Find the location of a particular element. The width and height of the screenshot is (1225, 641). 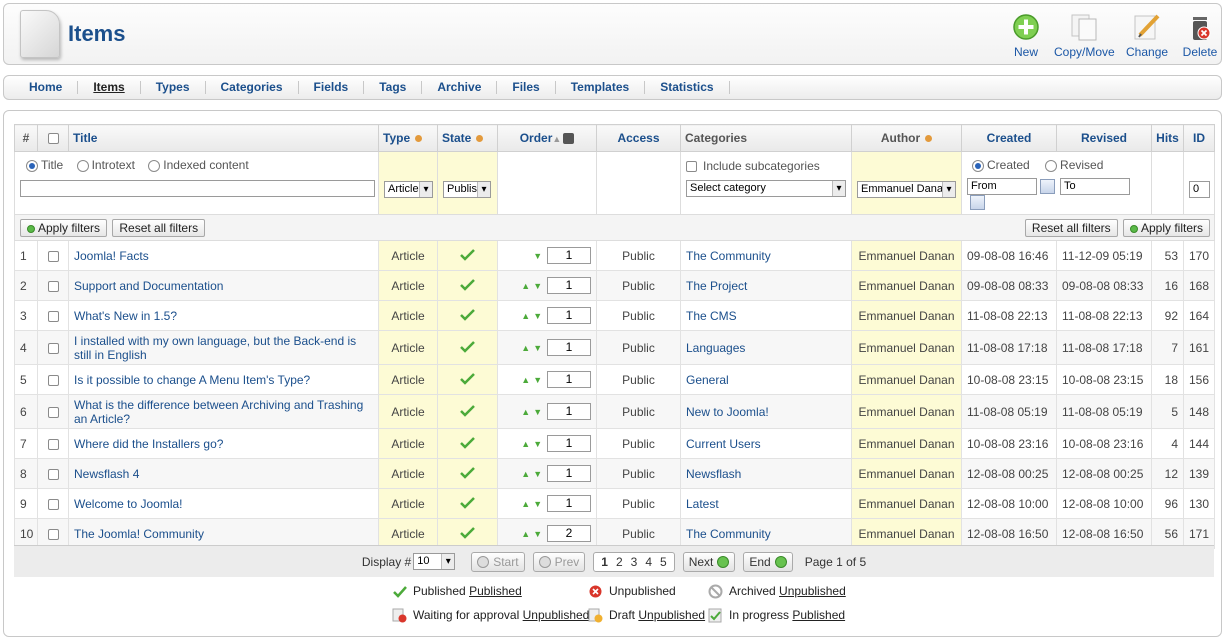

change-button: Change is located at coordinates (1147, 36).